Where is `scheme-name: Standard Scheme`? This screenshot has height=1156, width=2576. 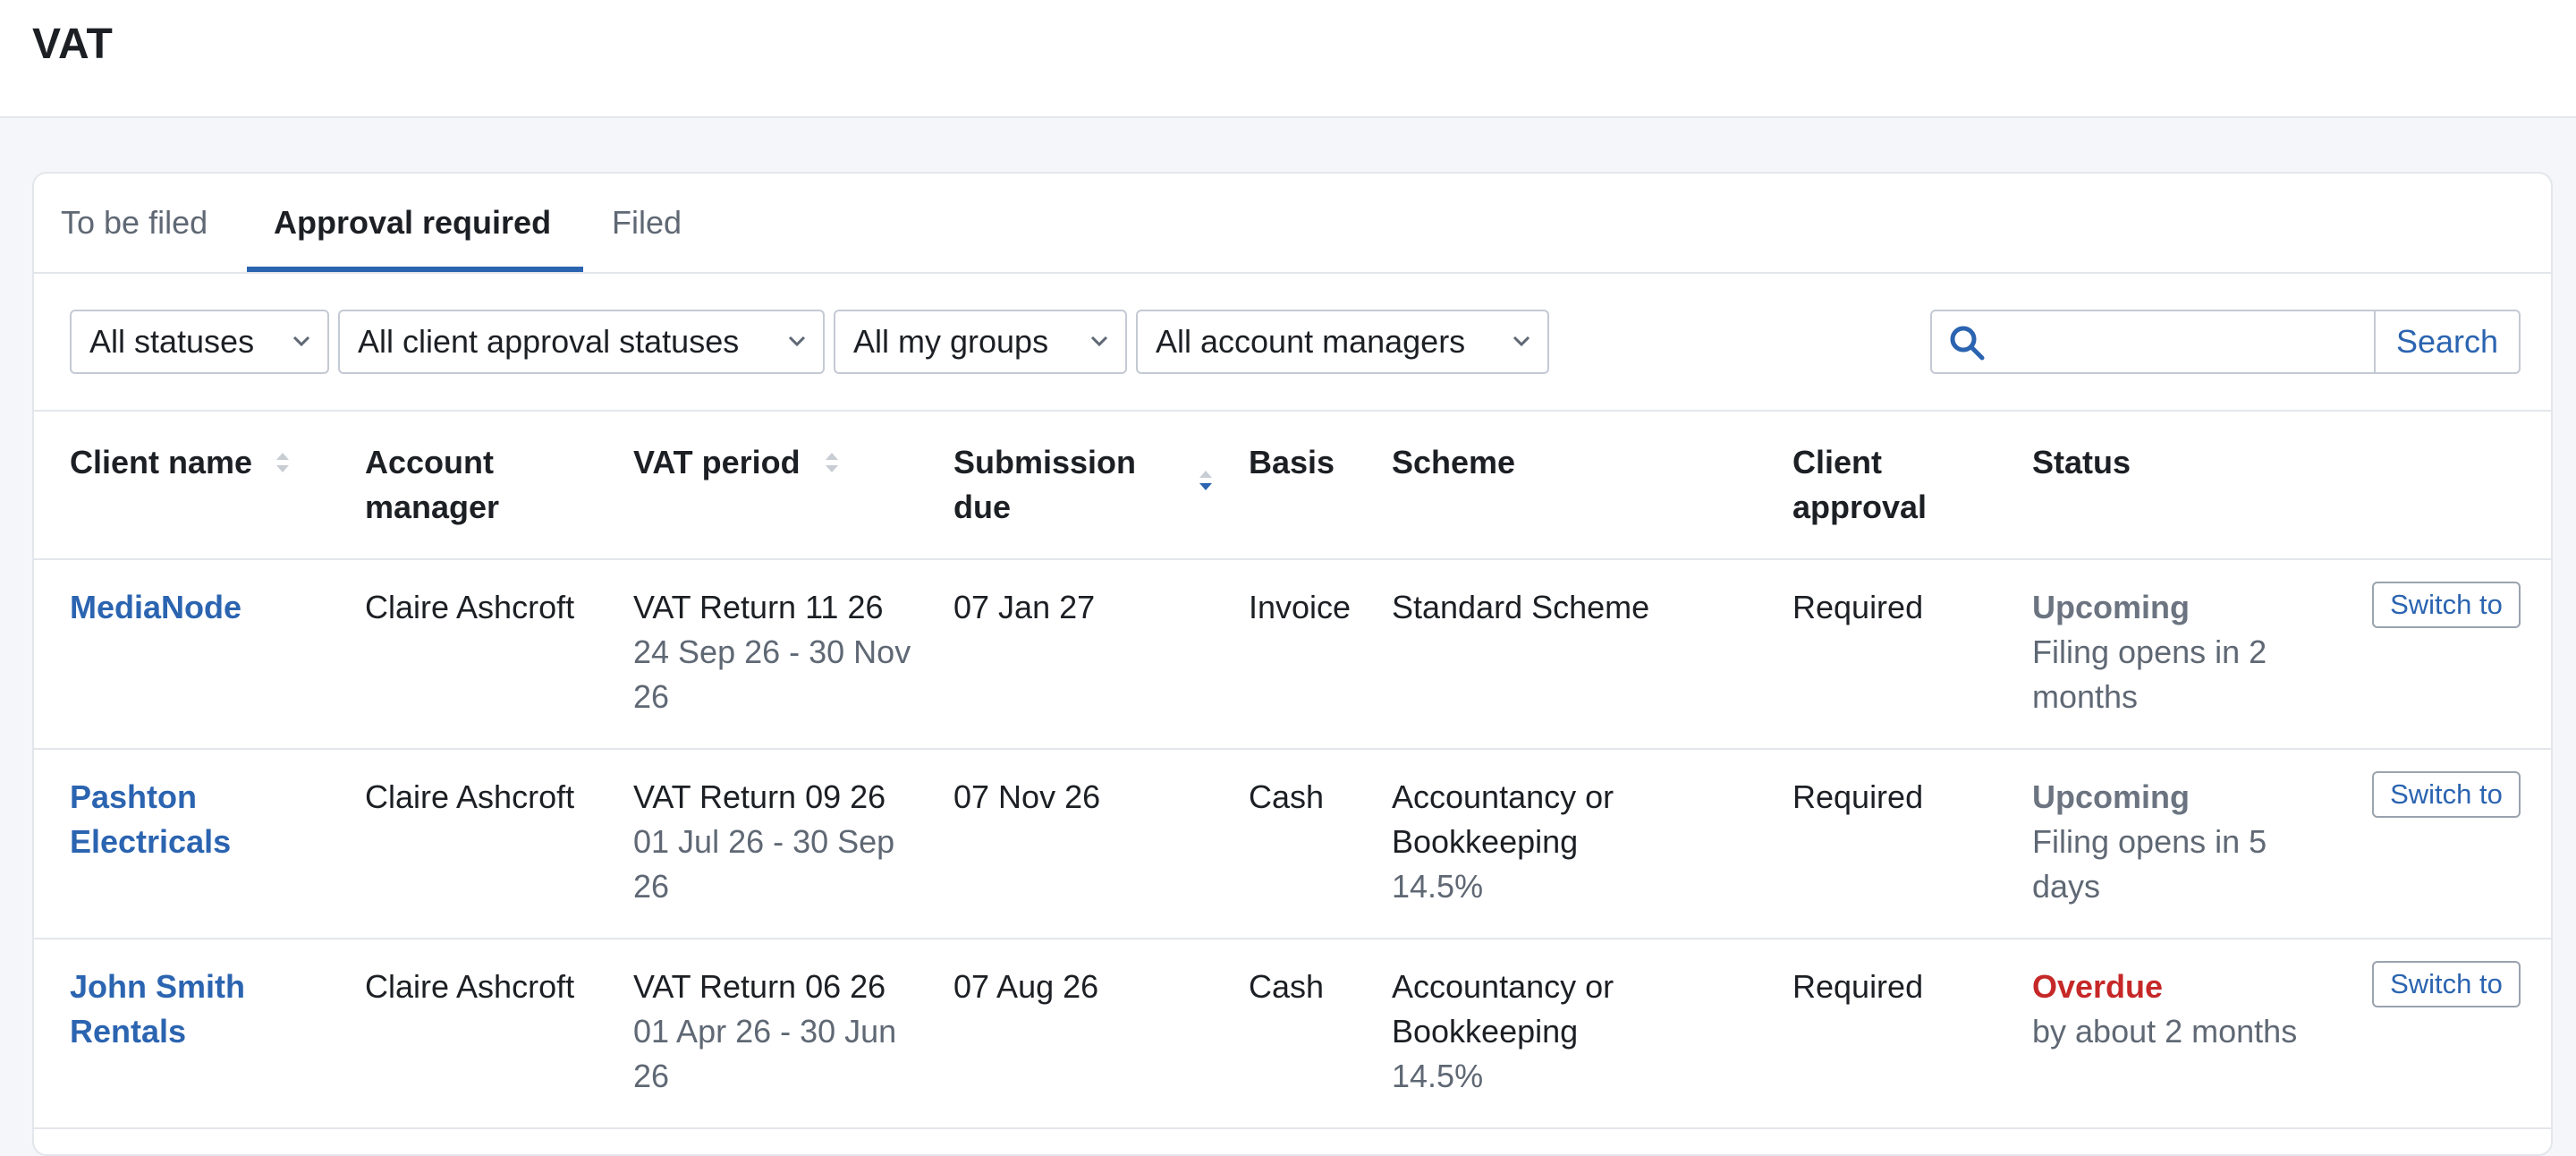
scheme-name: Standard Scheme is located at coordinates (1521, 607).